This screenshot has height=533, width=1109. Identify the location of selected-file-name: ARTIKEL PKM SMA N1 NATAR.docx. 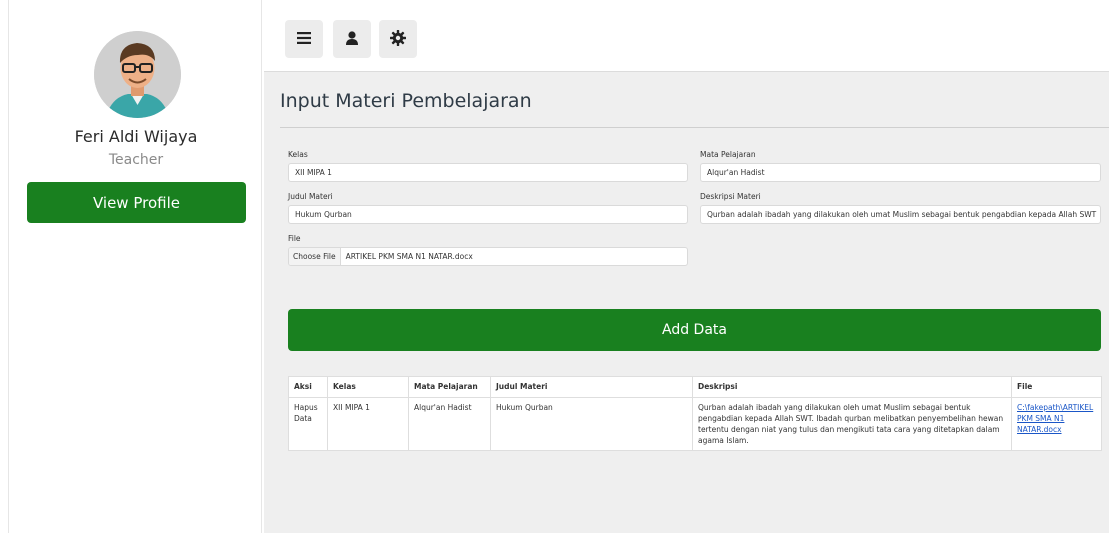
(409, 256).